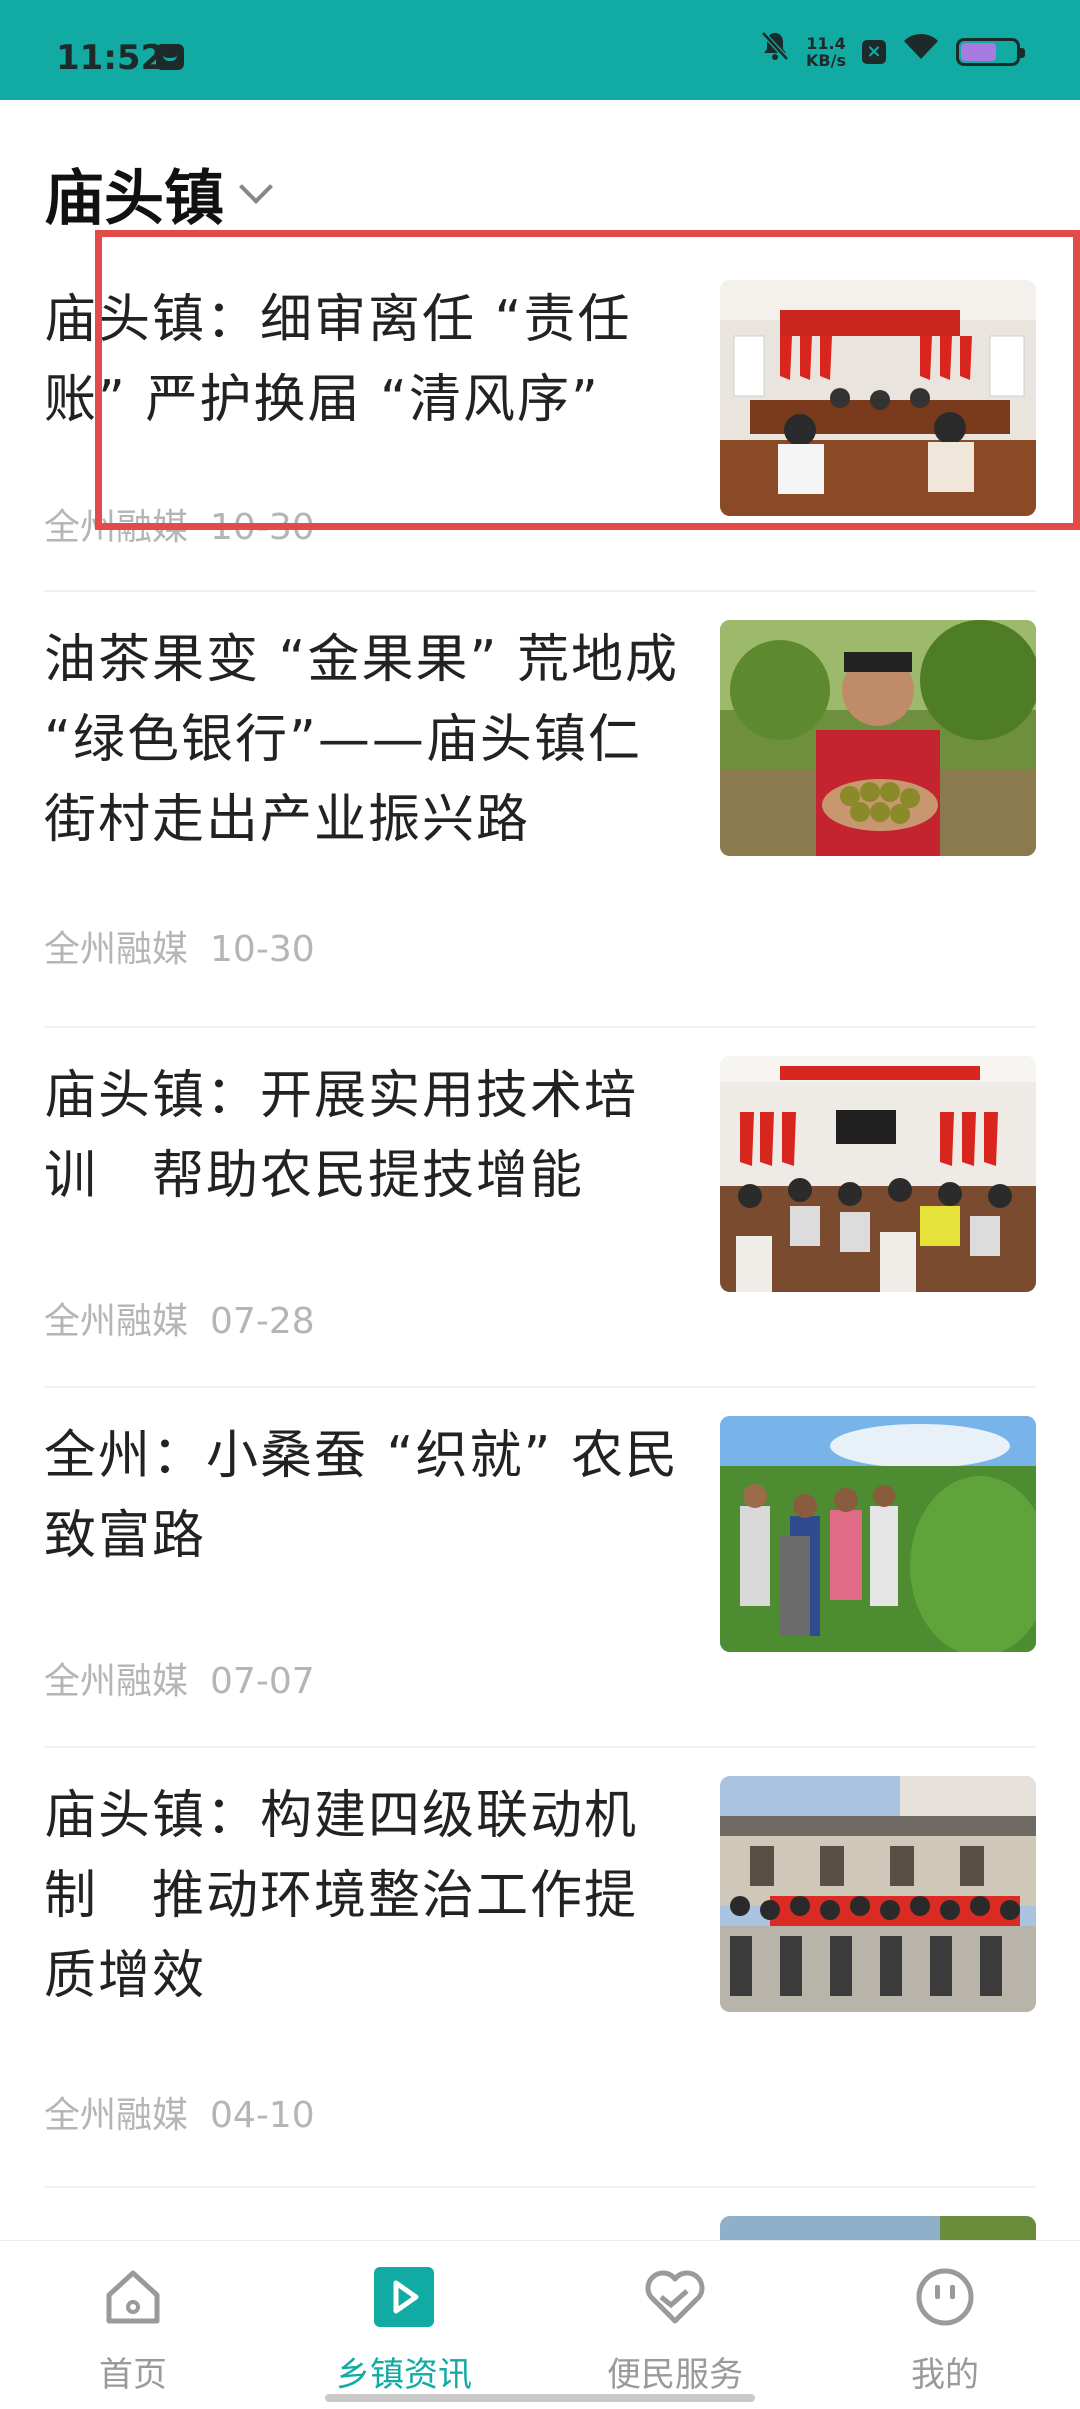  I want to click on nav-town-news: 乡镇资讯, so click(404, 2330).